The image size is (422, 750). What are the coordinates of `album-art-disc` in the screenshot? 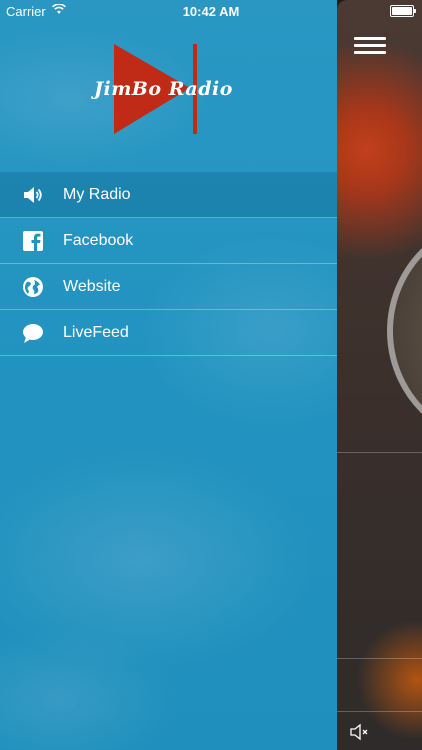 It's located at (404, 331).